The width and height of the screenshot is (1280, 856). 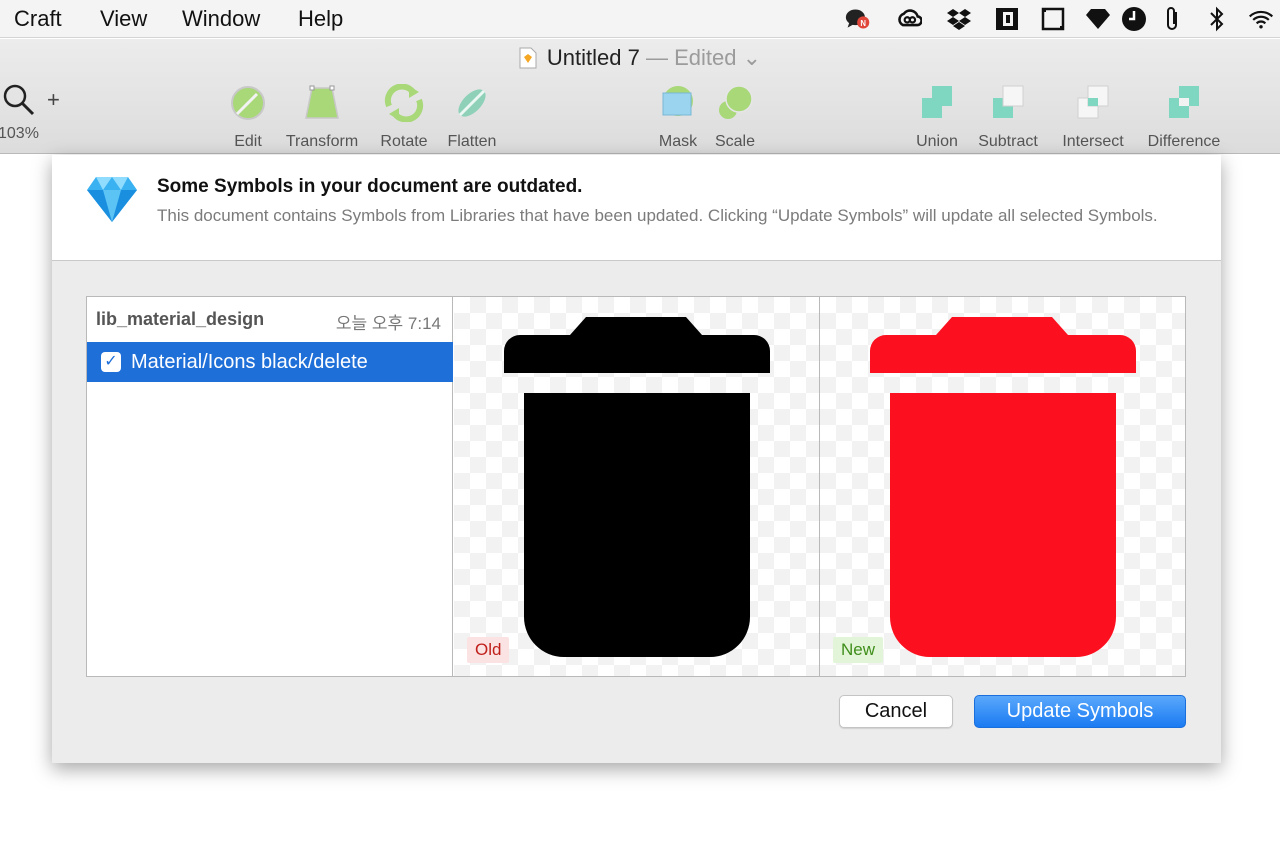 I want to click on subtract-tool-button: Subtract, so click(x=1008, y=116).